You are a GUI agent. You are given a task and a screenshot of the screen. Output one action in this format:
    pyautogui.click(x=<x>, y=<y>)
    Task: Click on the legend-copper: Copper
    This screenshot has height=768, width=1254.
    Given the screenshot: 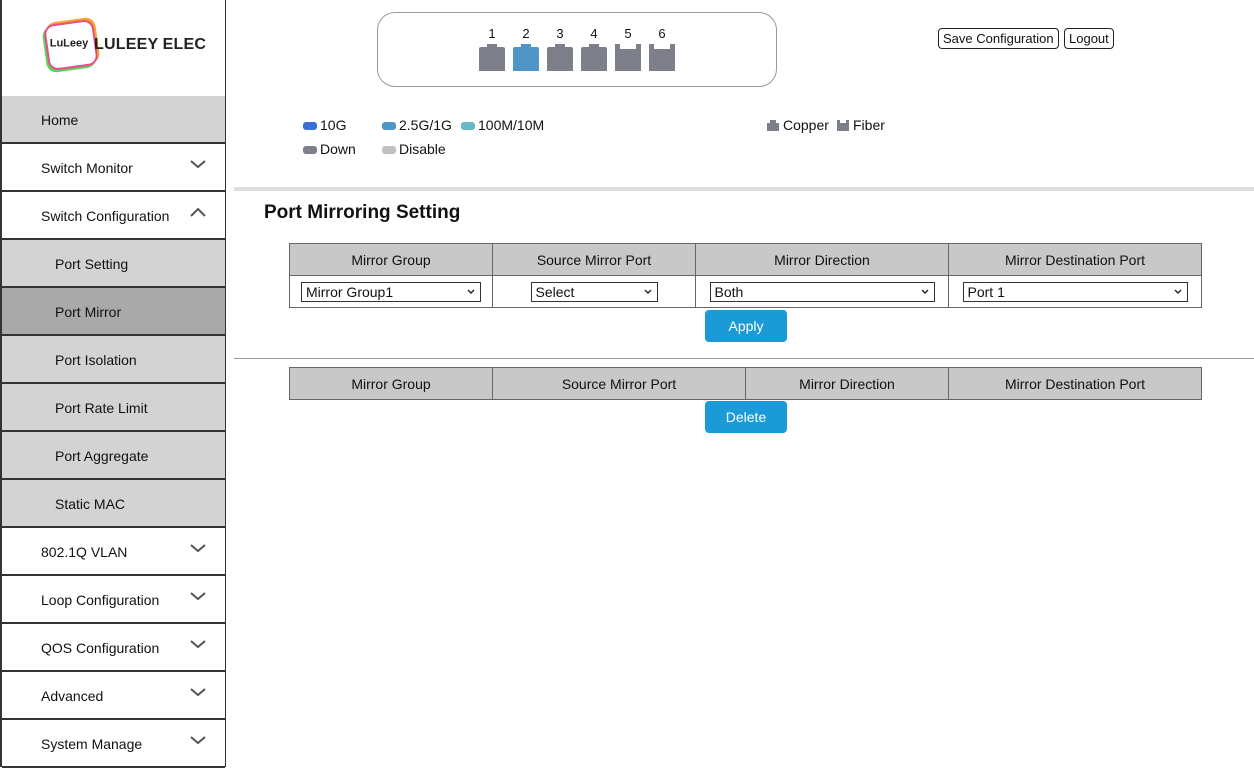 What is the action you would take?
    pyautogui.click(x=798, y=125)
    